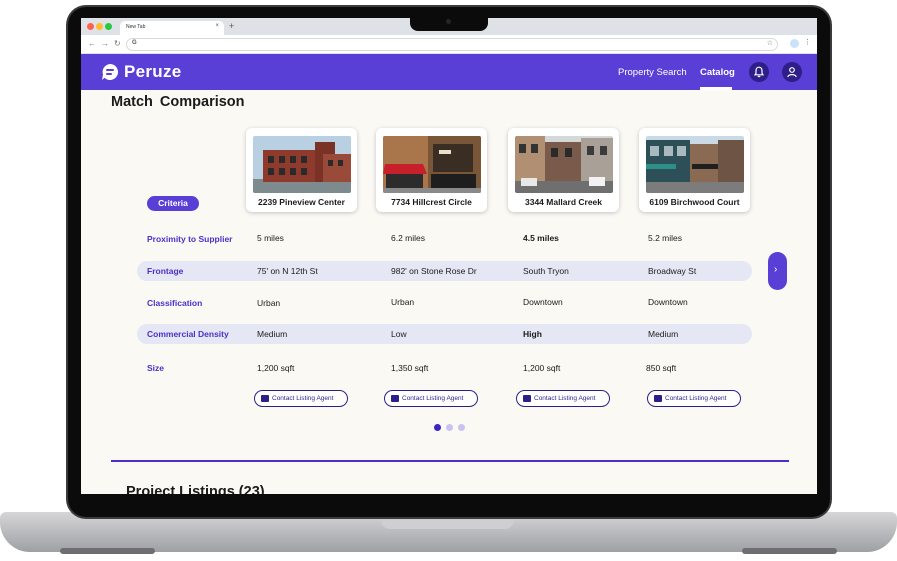  What do you see at coordinates (188, 334) in the screenshot?
I see `criteria-density-label: Commercial Density` at bounding box center [188, 334].